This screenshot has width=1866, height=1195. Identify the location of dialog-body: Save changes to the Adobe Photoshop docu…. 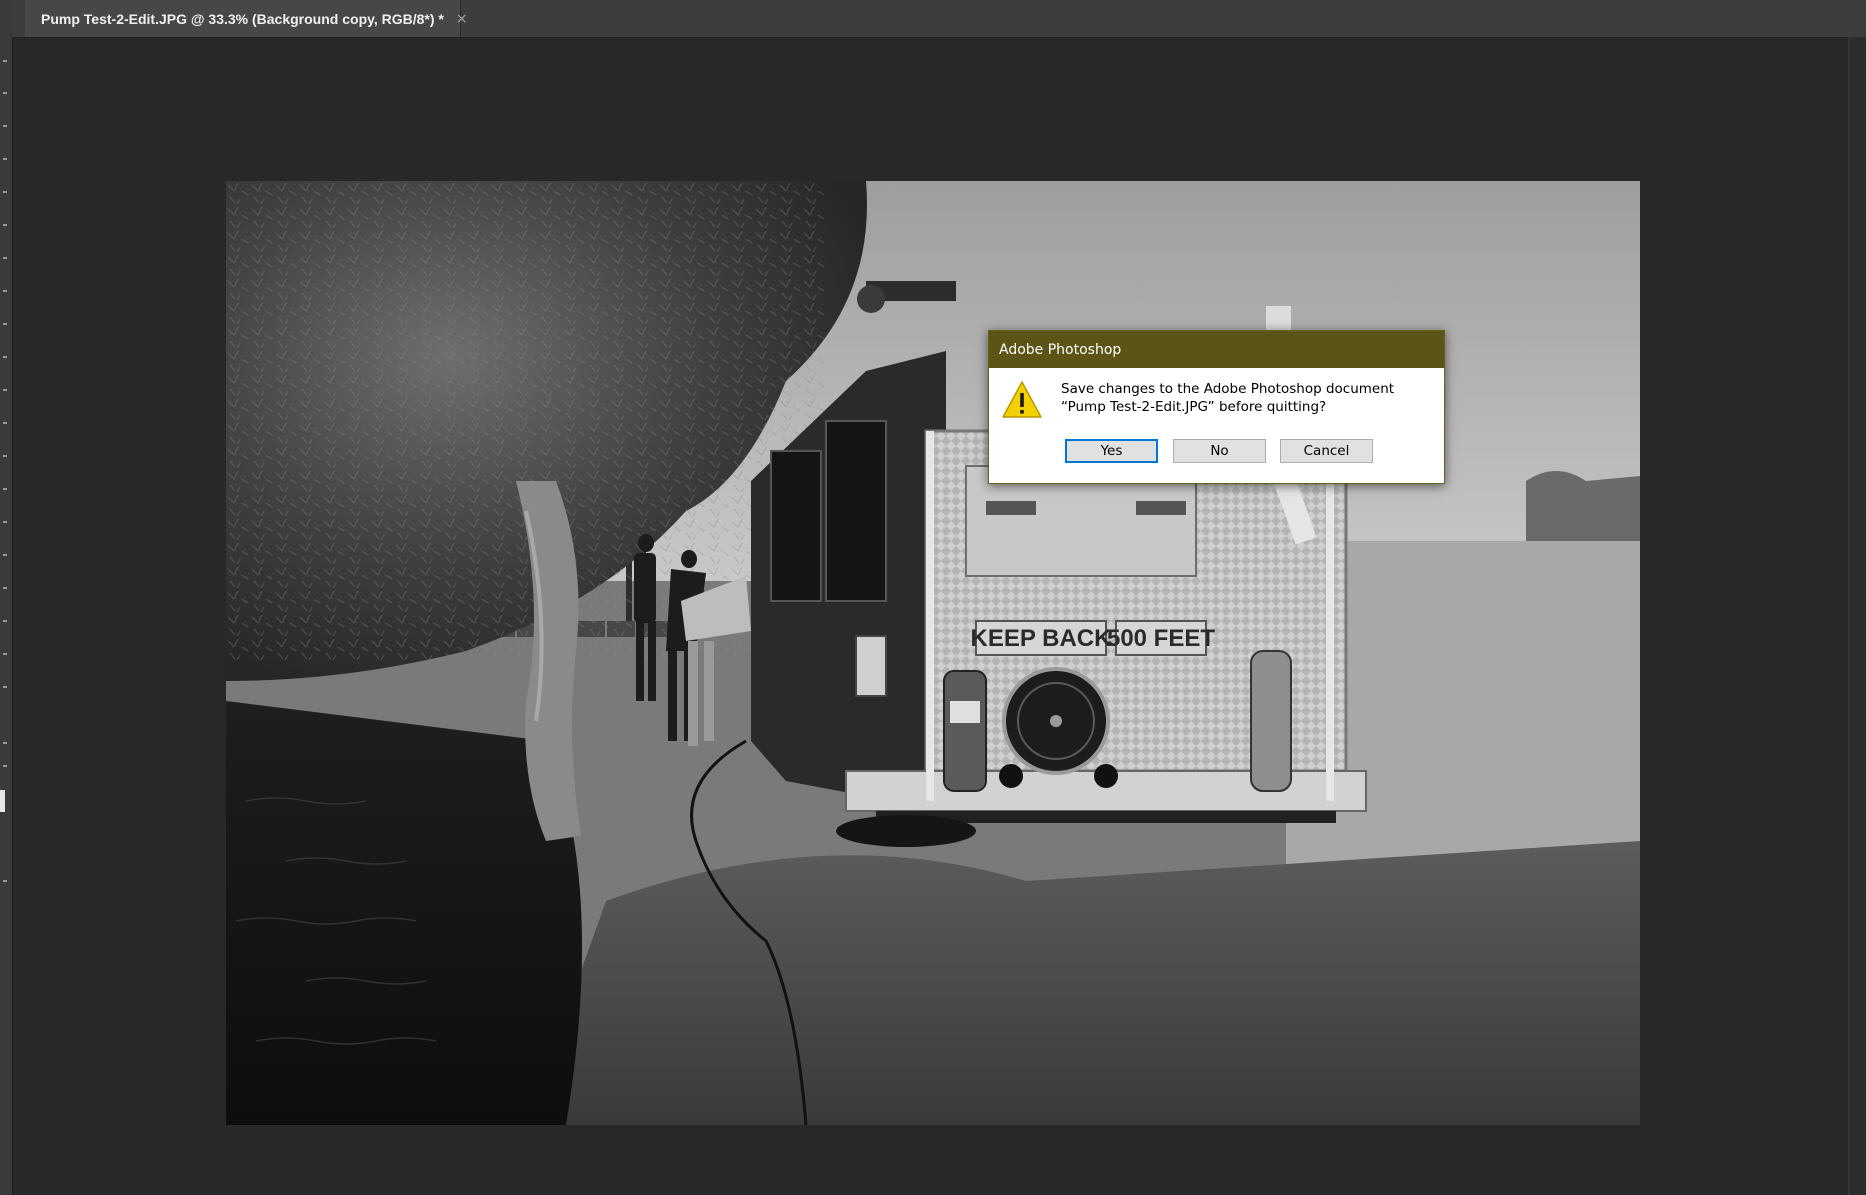
(1216, 425).